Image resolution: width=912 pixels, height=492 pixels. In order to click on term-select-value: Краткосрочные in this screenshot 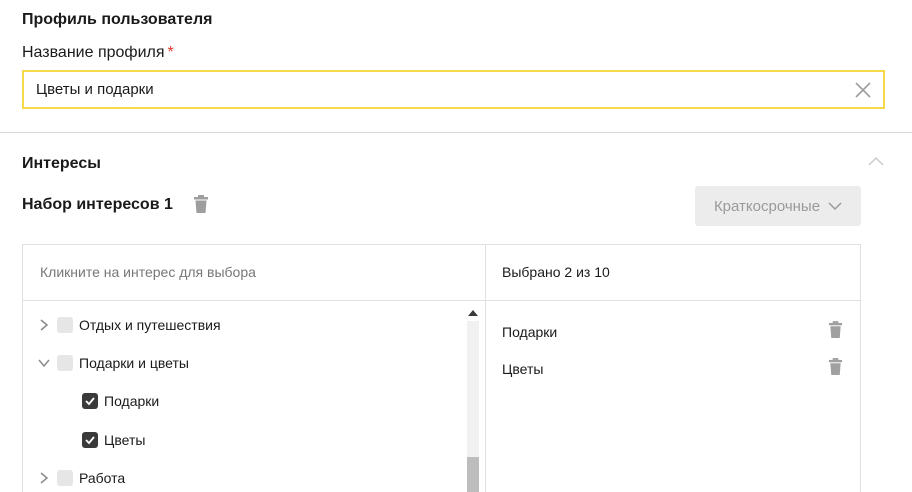, I will do `click(767, 206)`.